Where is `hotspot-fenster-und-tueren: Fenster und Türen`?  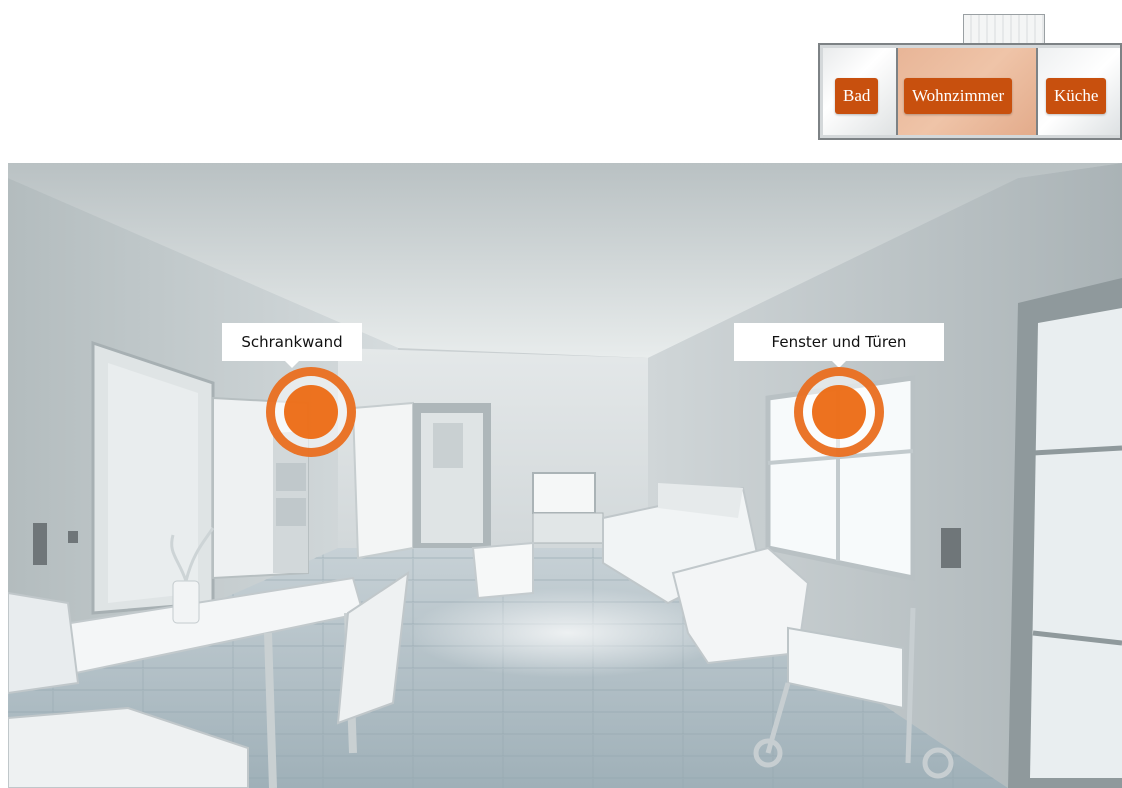 hotspot-fenster-und-tueren: Fenster und Türen is located at coordinates (844, 393).